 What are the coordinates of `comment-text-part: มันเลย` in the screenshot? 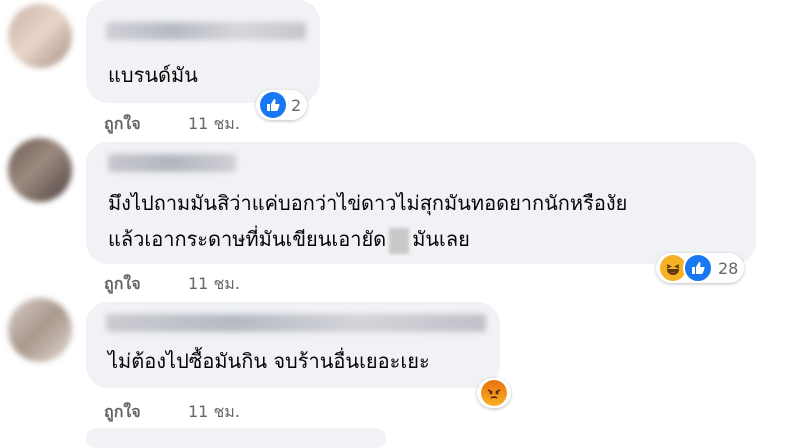 It's located at (441, 239).